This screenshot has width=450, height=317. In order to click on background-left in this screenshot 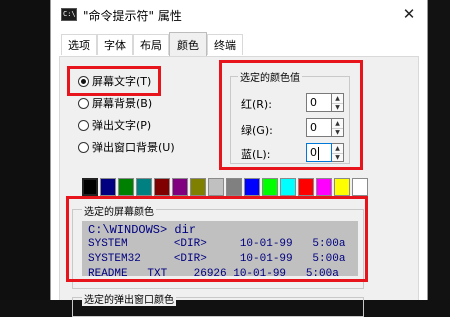, I will do `click(25, 150)`.